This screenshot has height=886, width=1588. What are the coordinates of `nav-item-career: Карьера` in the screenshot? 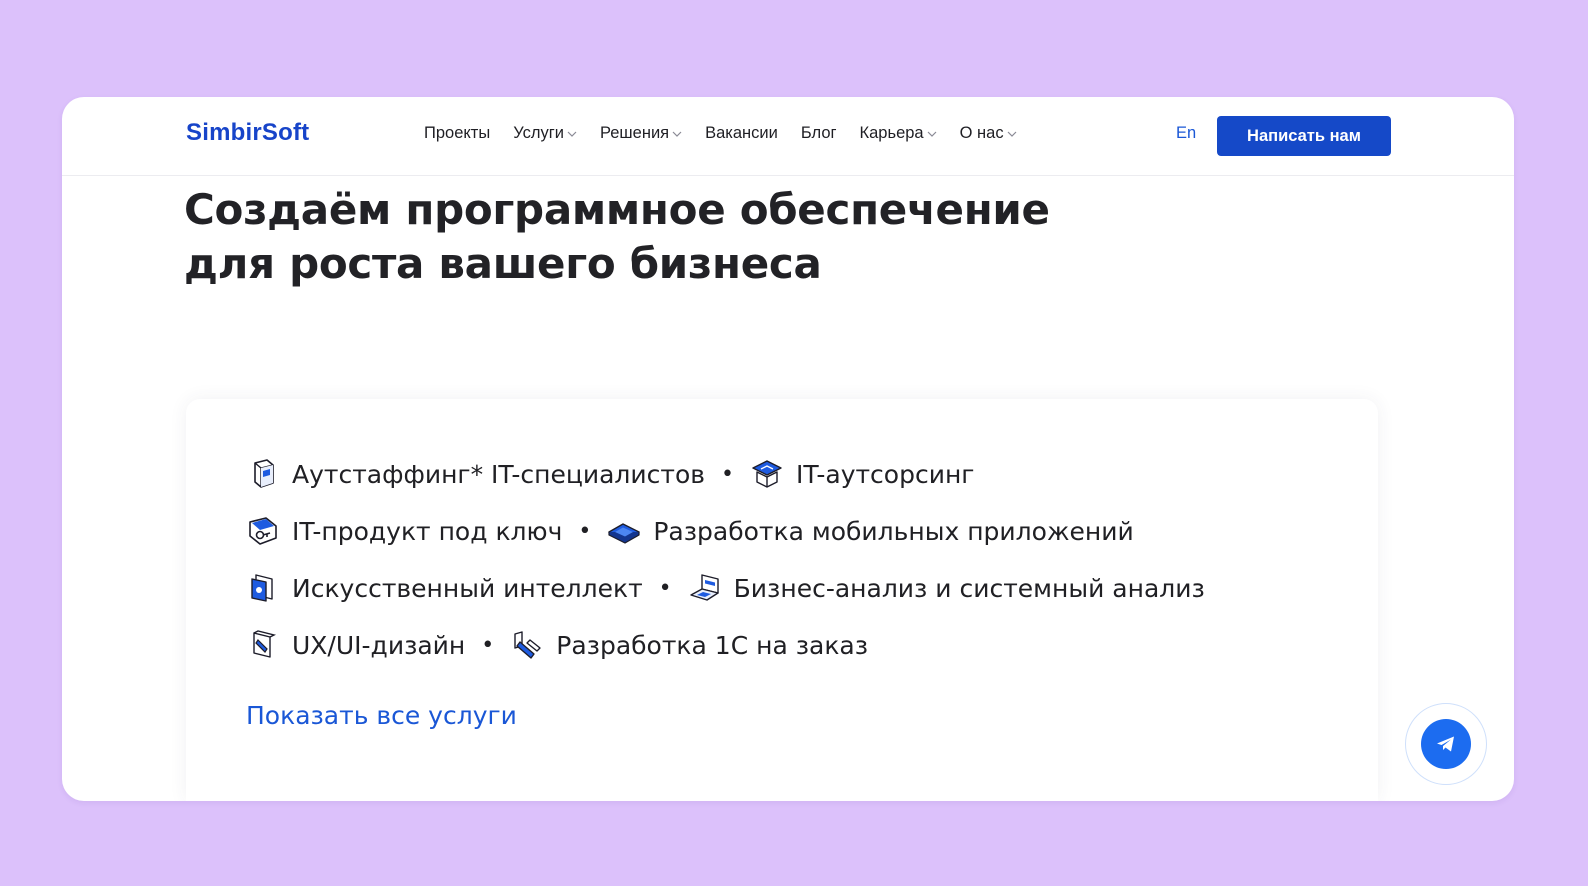 It's located at (898, 133).